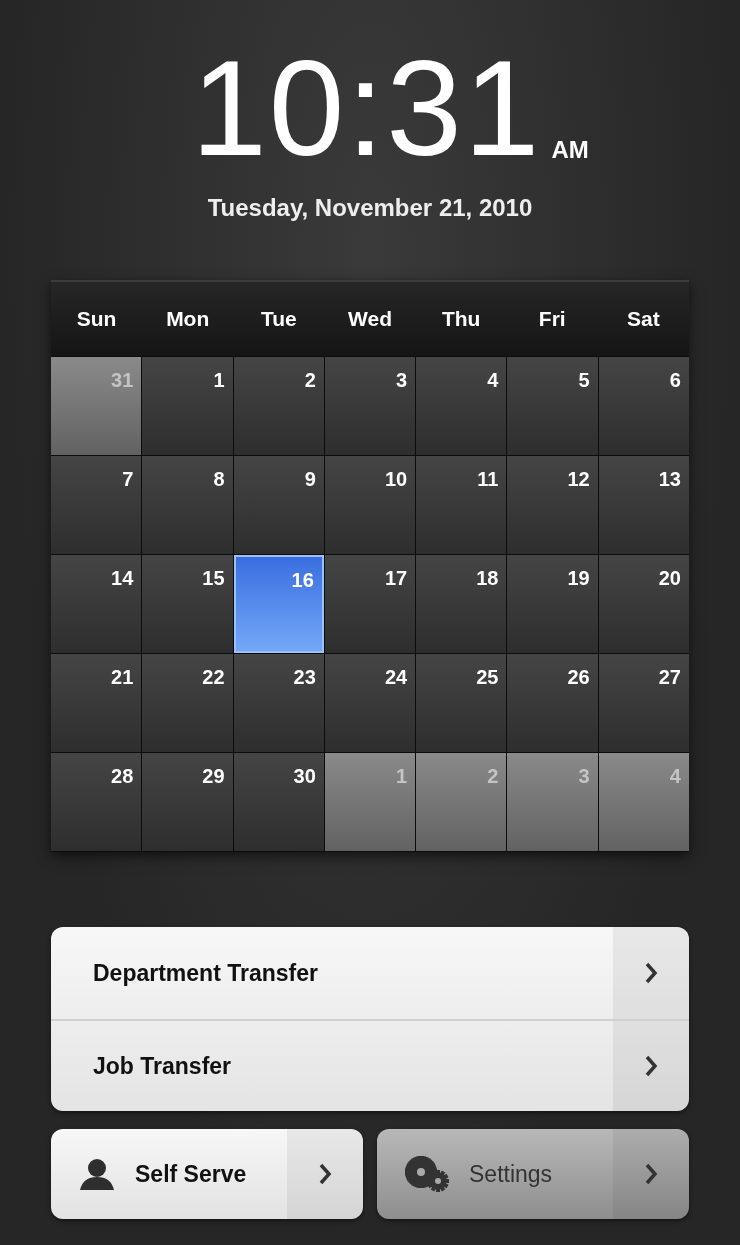  Describe the element at coordinates (96, 802) in the screenshot. I see `calendar-day: 28` at that location.